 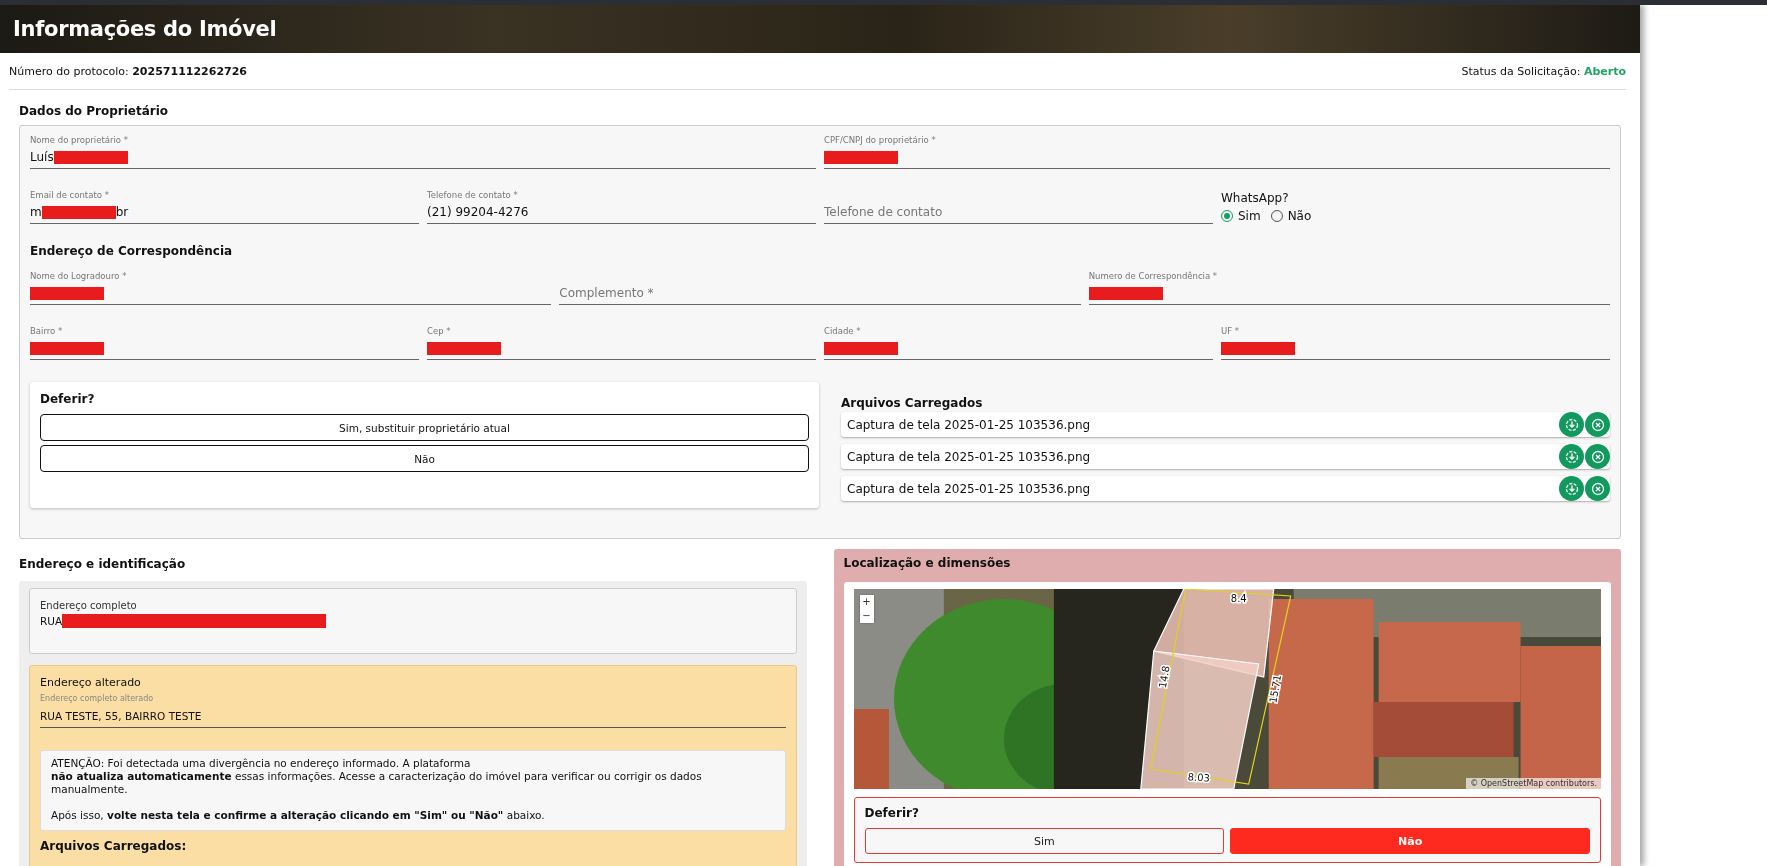 What do you see at coordinates (103, 564) in the screenshot?
I see `section-title: Endereço e identificação` at bounding box center [103, 564].